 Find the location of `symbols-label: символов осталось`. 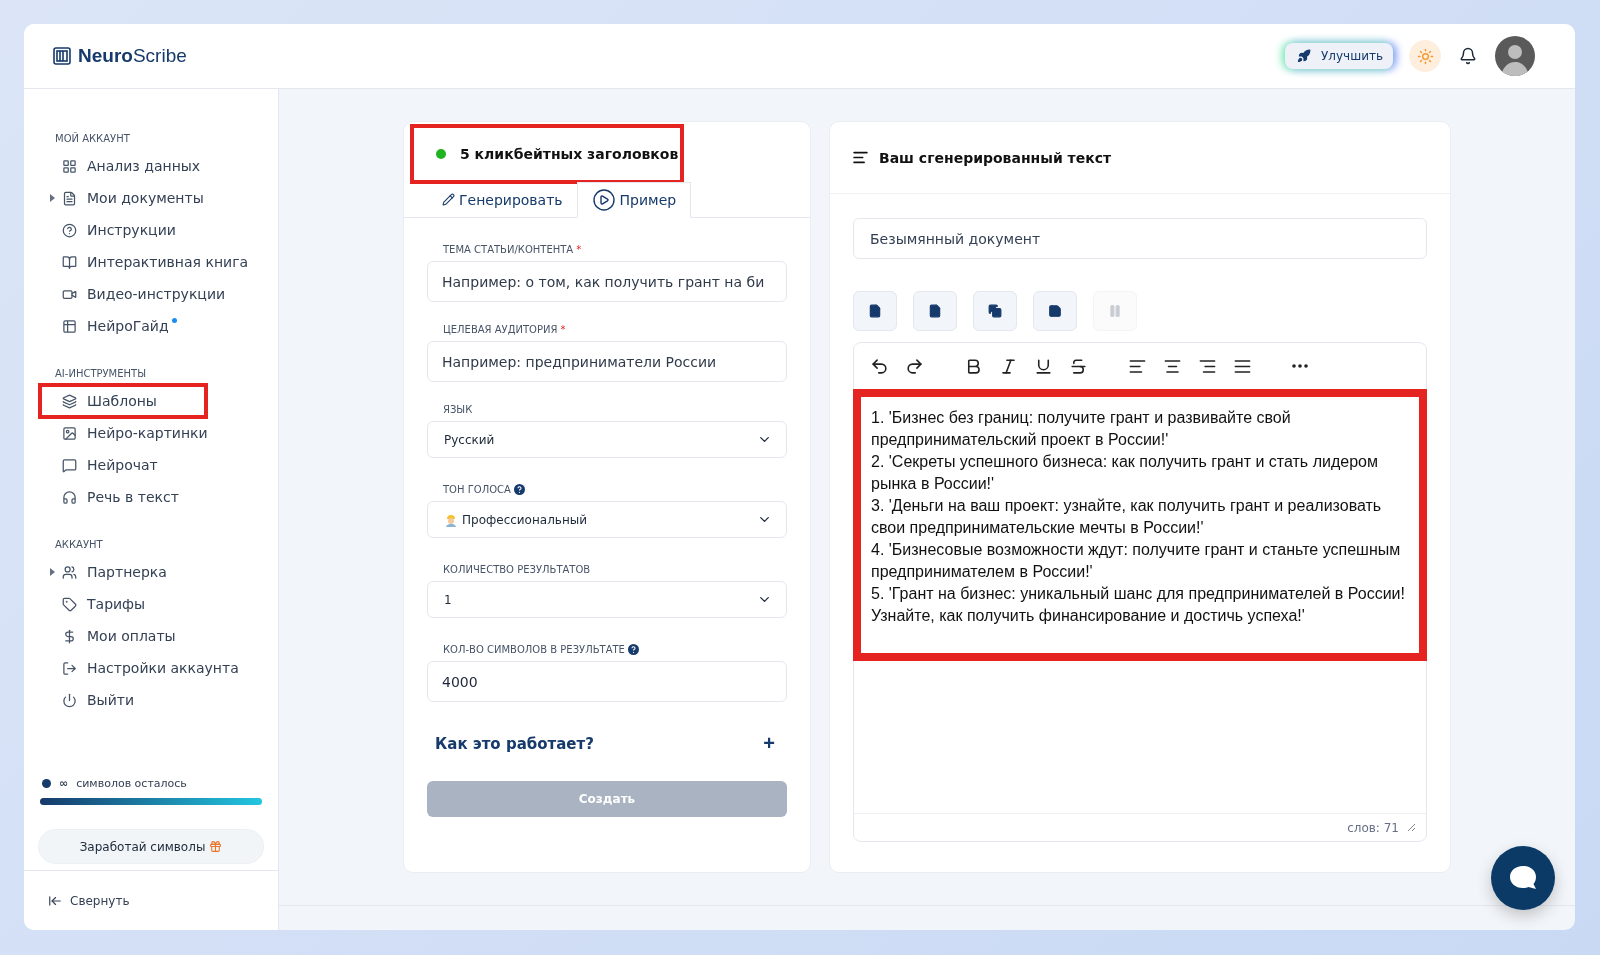

symbols-label: символов осталось is located at coordinates (131, 783).